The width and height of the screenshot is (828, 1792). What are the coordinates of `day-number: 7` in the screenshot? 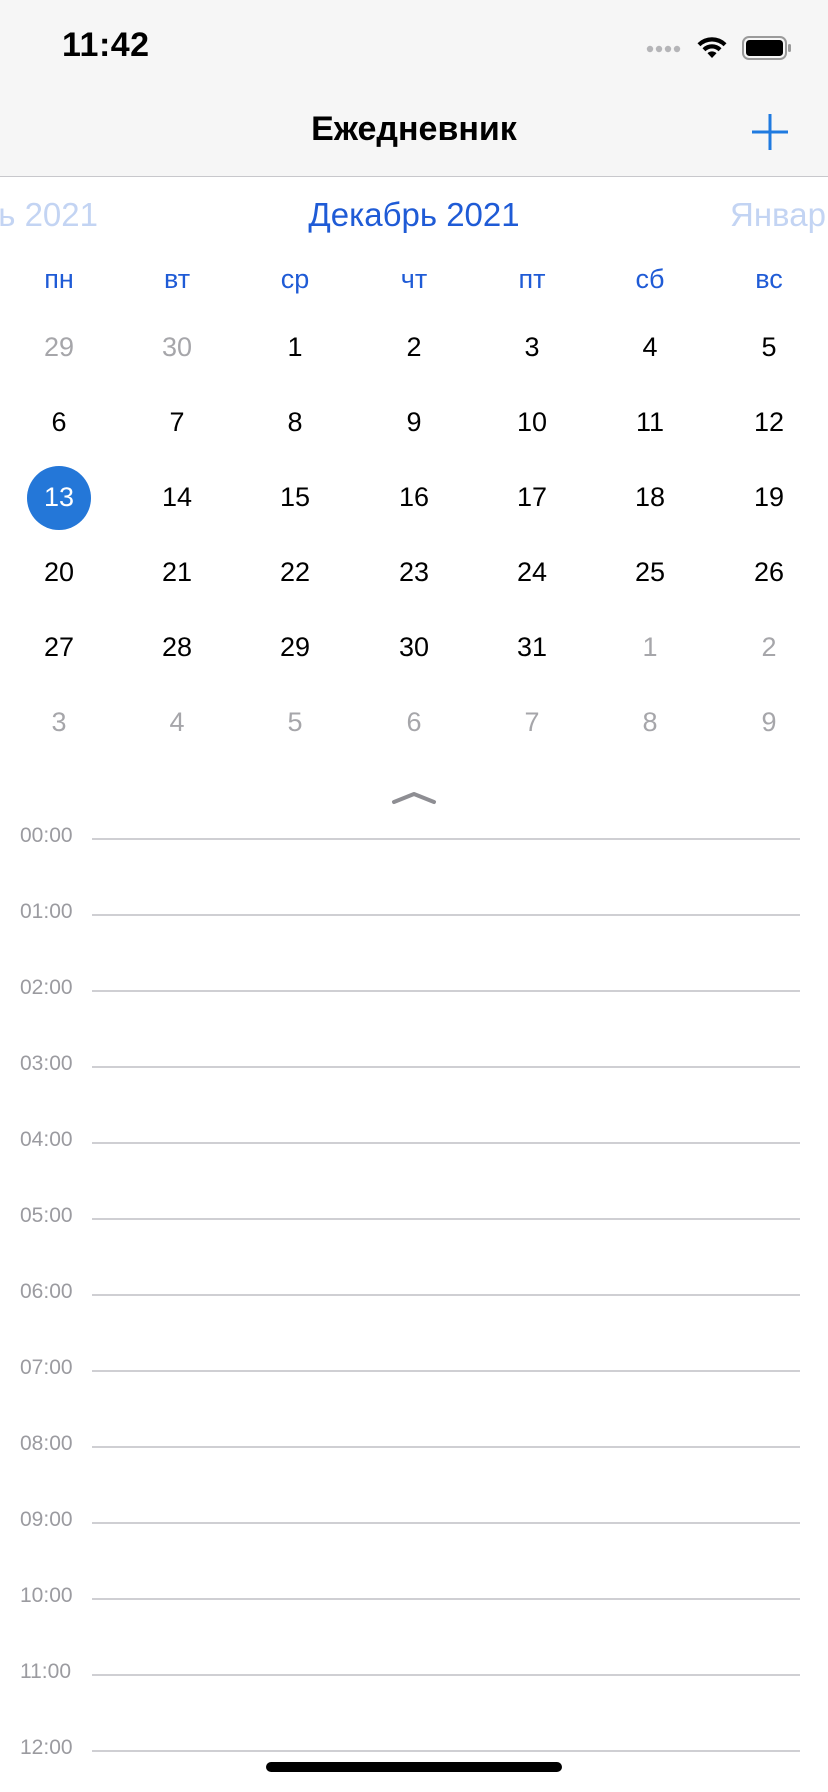 It's located at (532, 722).